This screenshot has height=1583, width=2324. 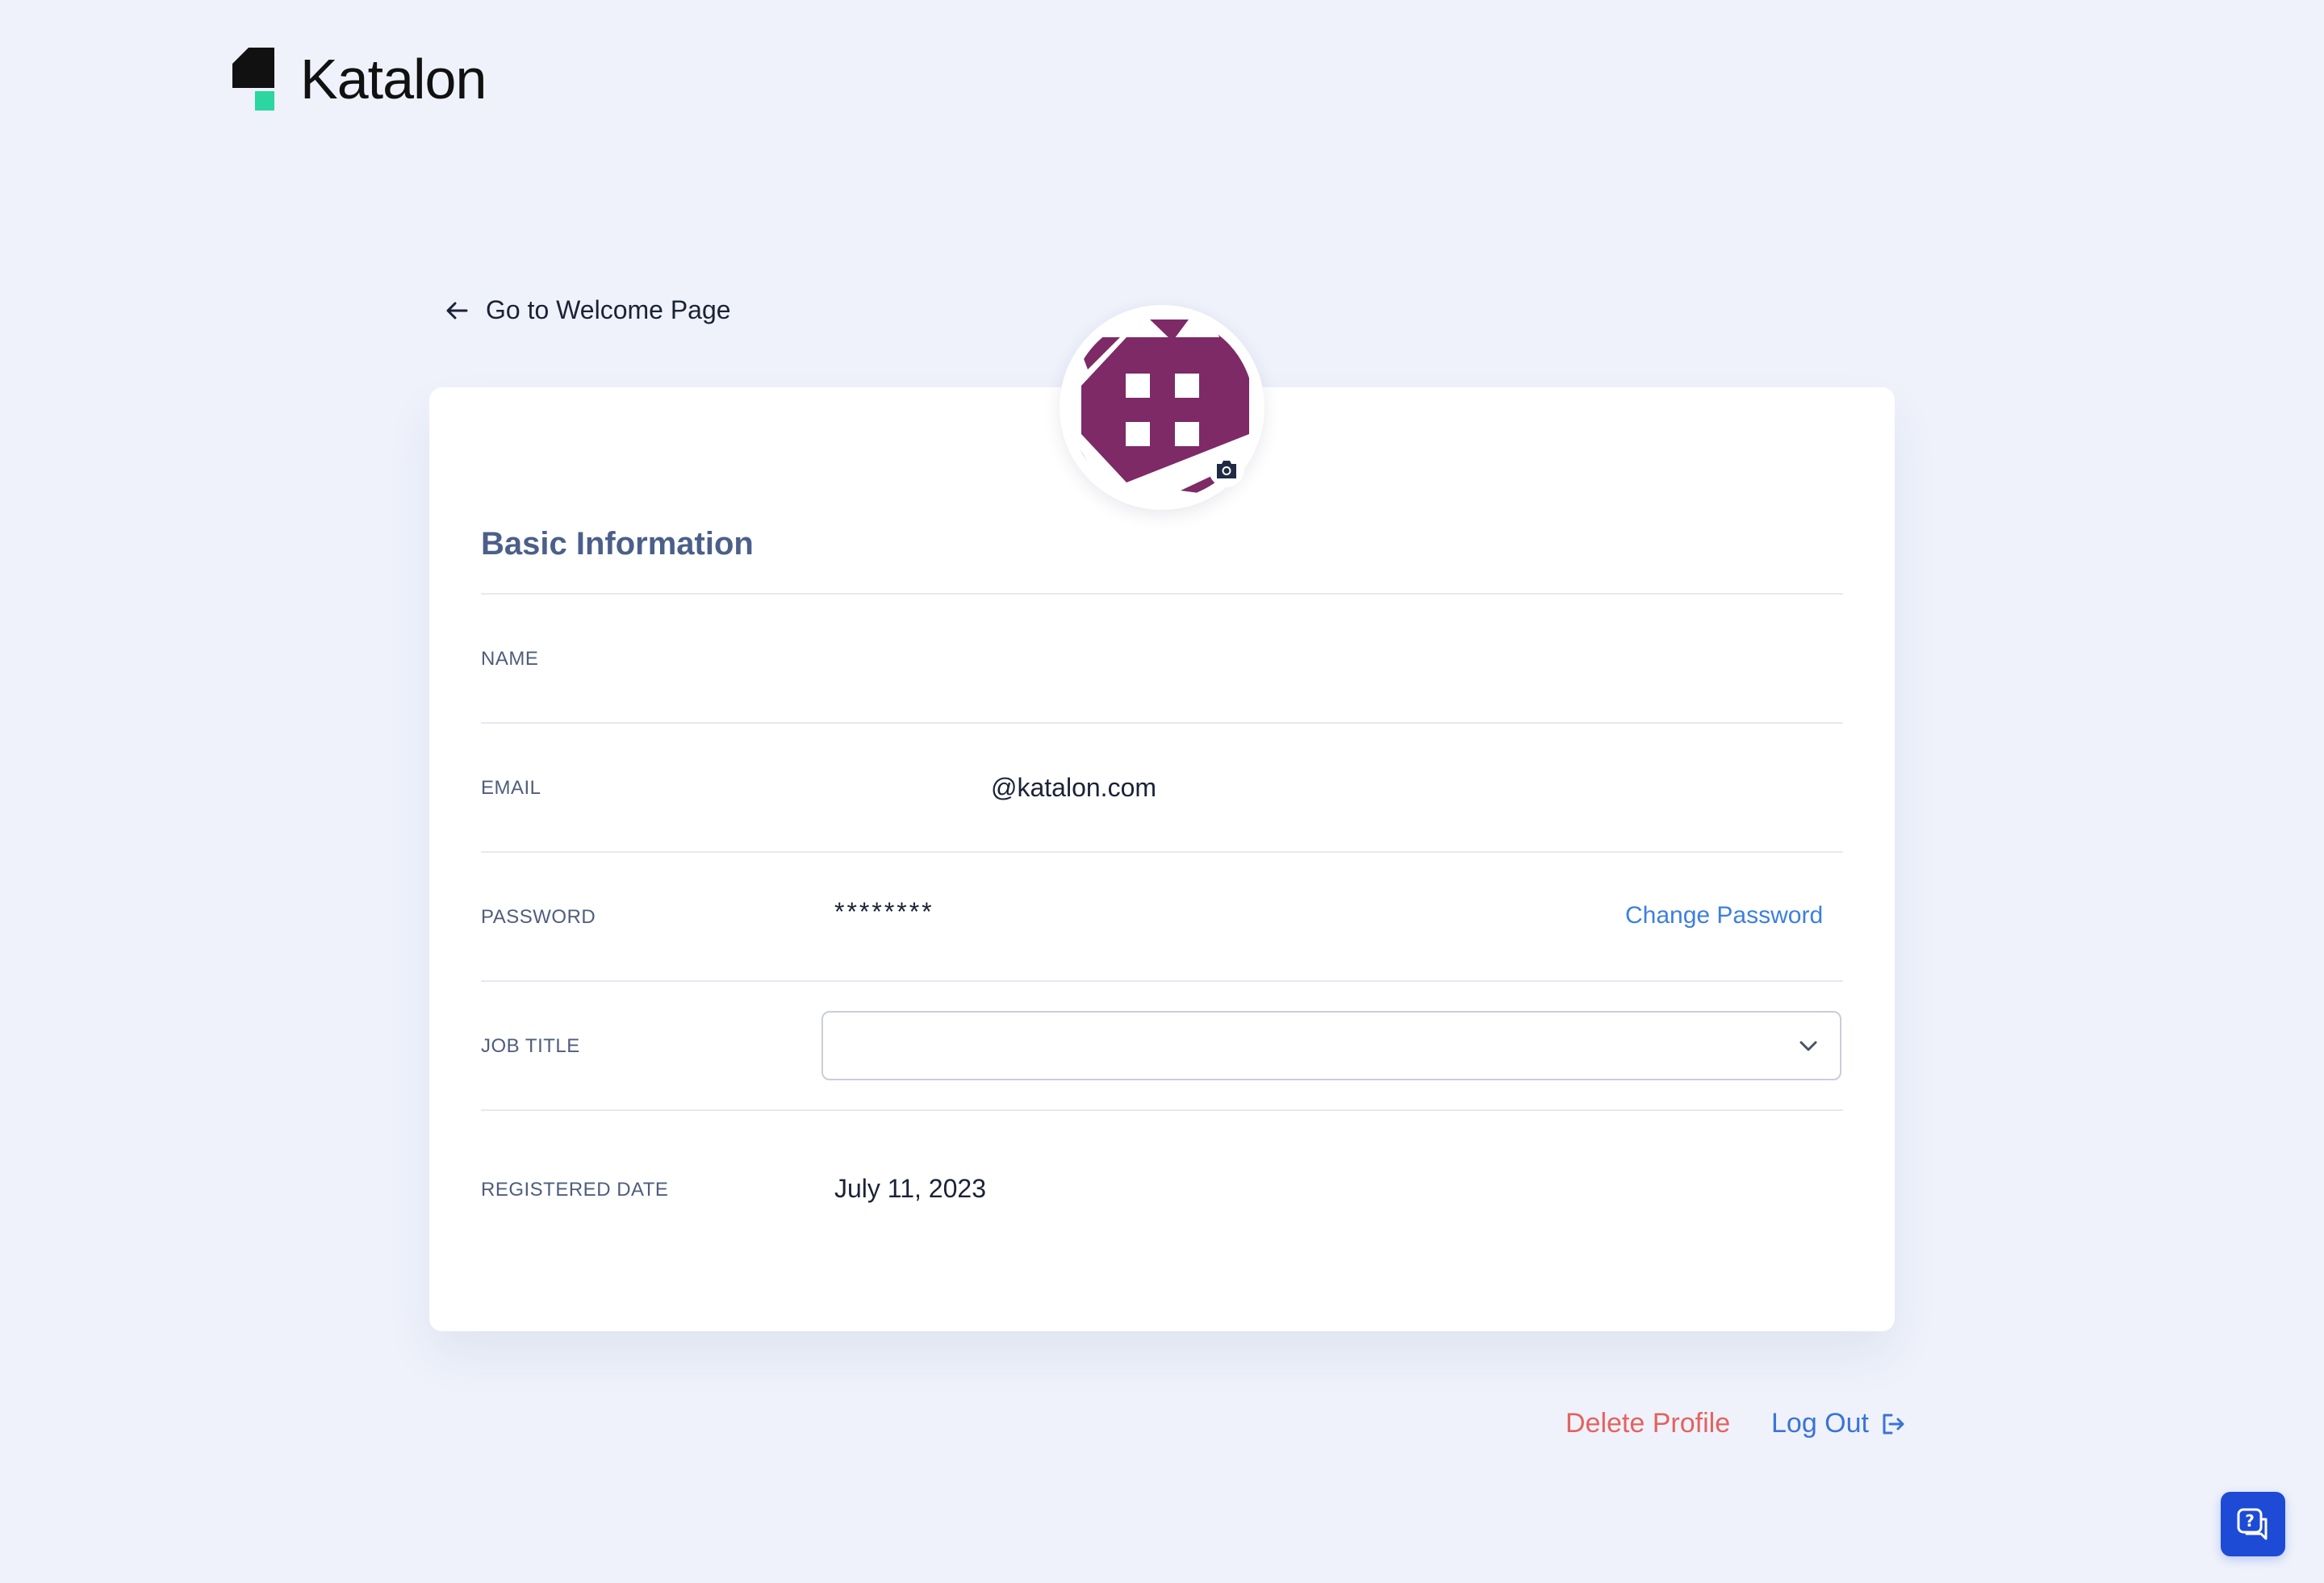 I want to click on delete-profile-button: Delete Profile, so click(x=1647, y=1423).